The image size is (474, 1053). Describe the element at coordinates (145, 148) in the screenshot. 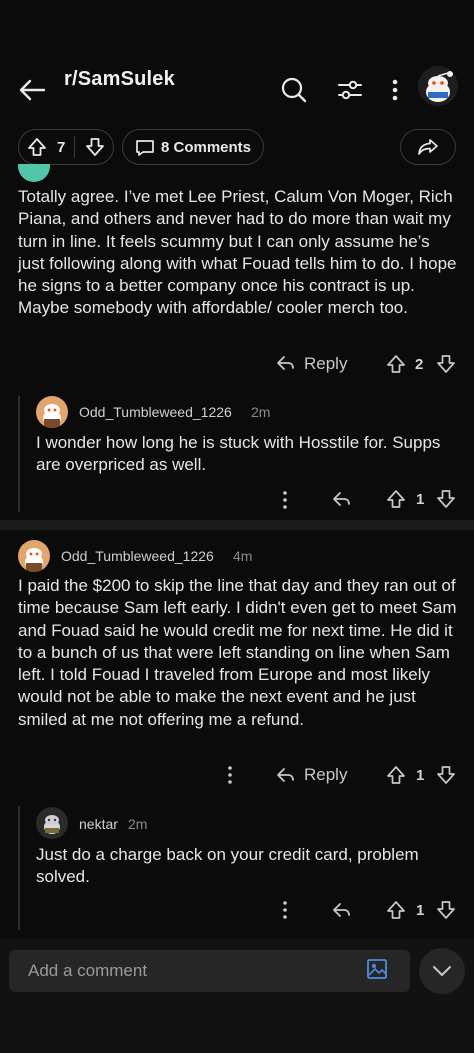

I see `comment-bubble-icon` at that location.